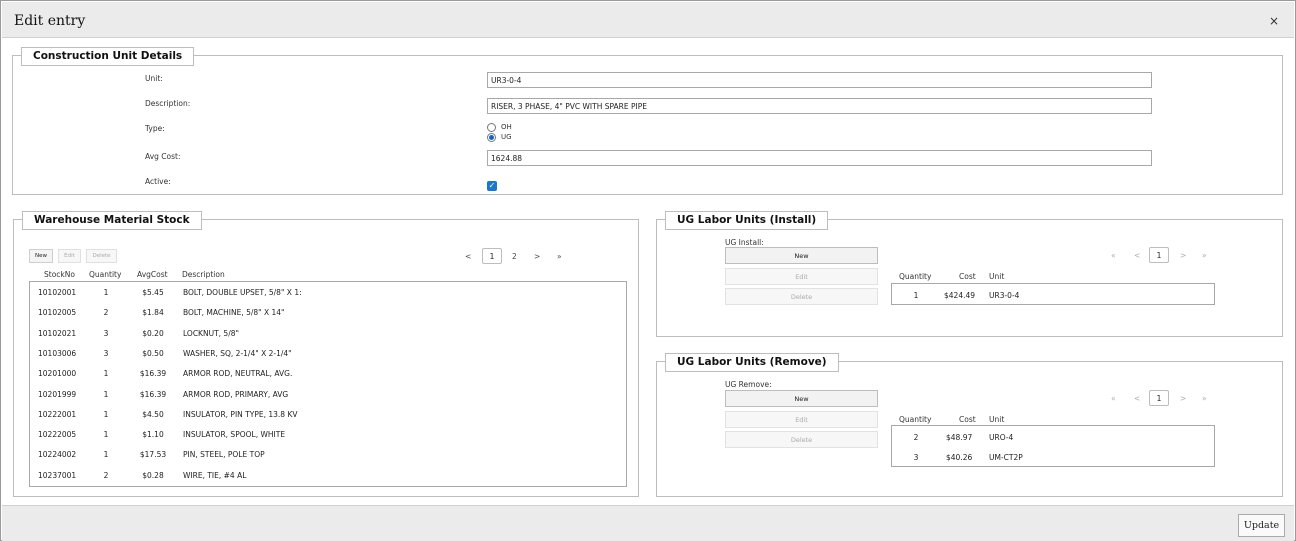  What do you see at coordinates (744, 242) in the screenshot?
I see `install-sublabel: UG Install:` at bounding box center [744, 242].